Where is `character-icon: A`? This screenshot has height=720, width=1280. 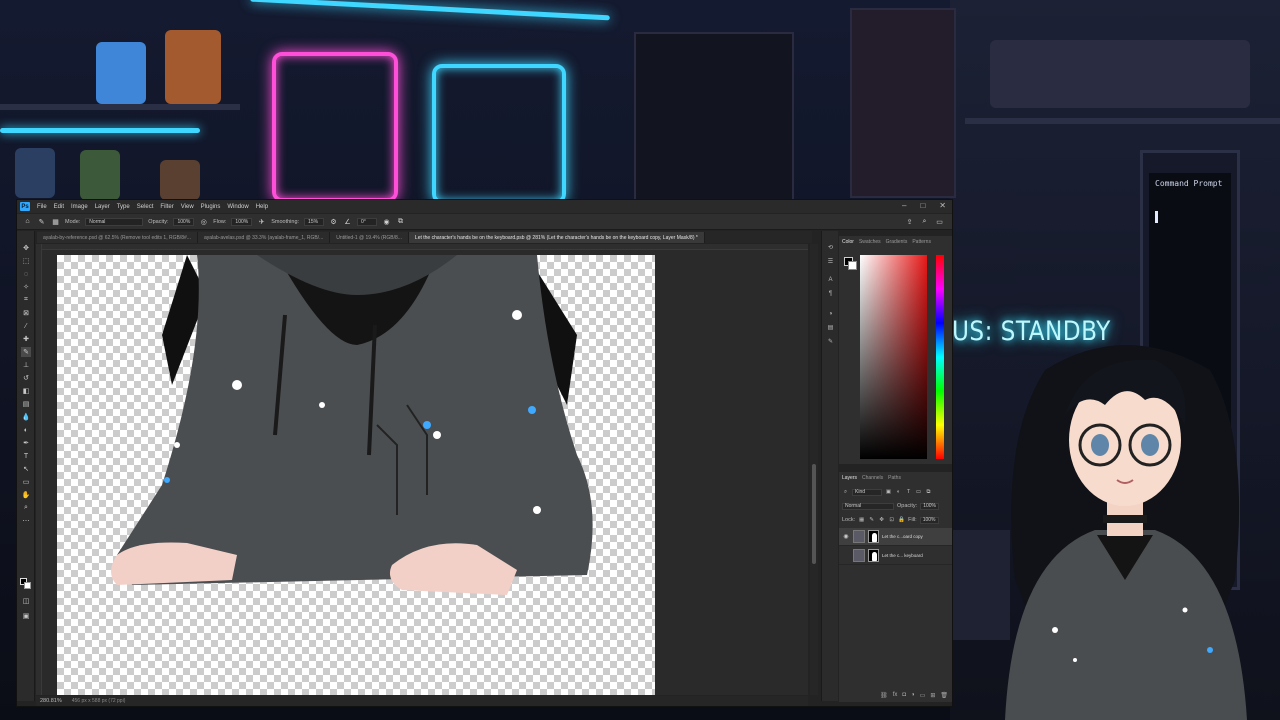 character-icon: A is located at coordinates (830, 279).